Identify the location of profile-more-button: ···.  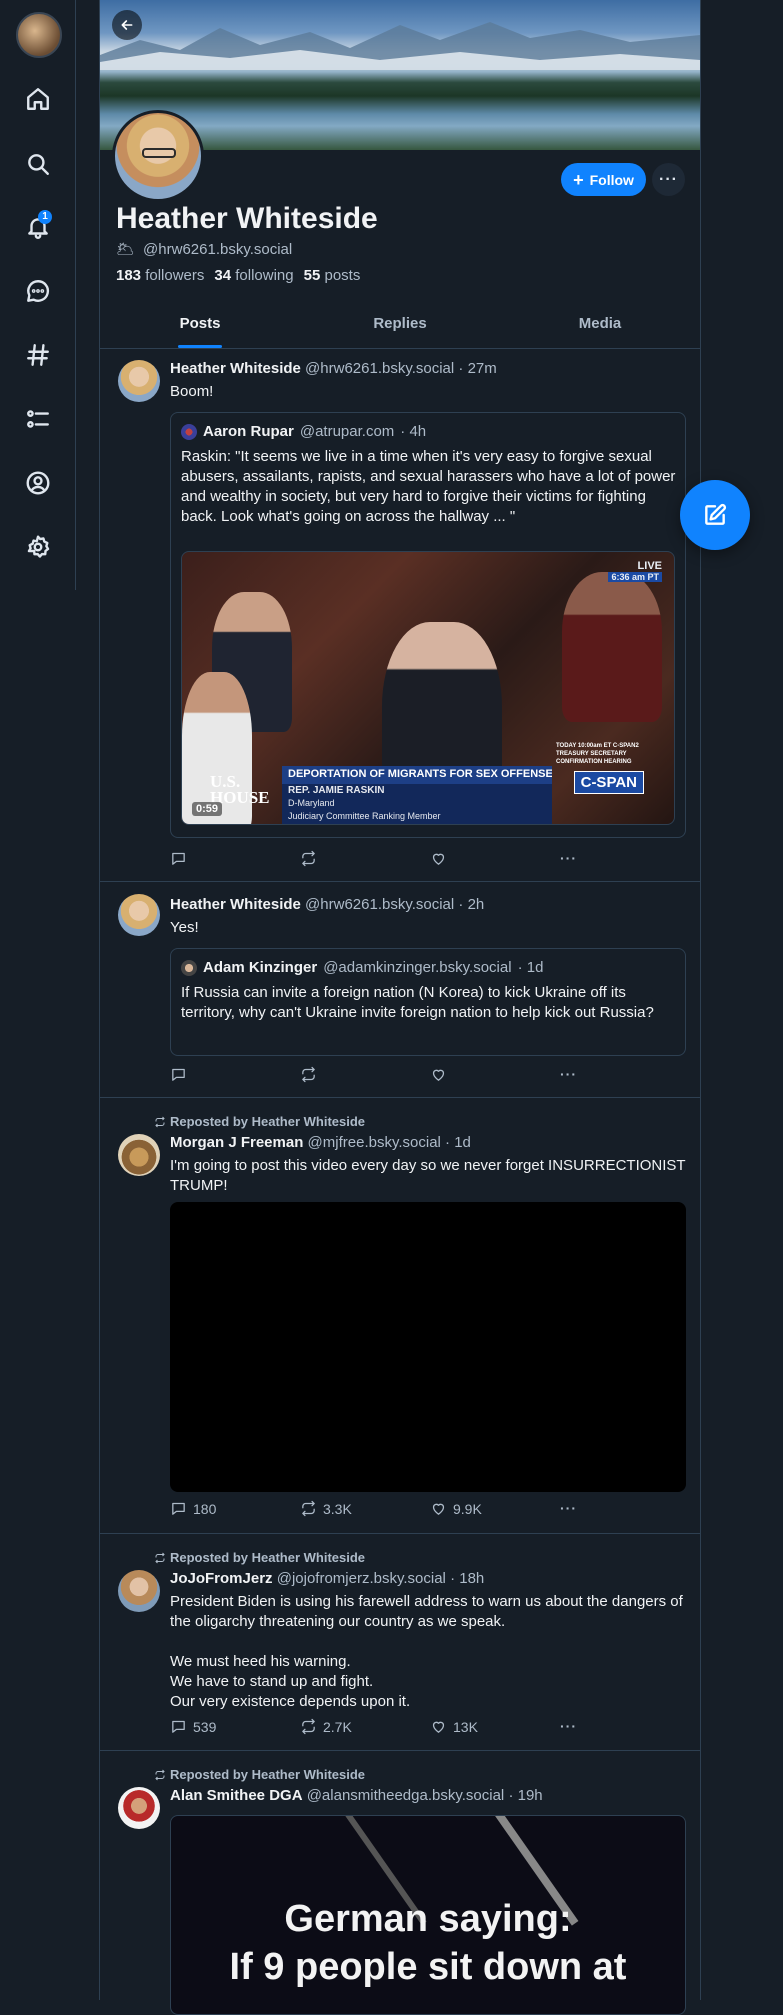
(668, 179).